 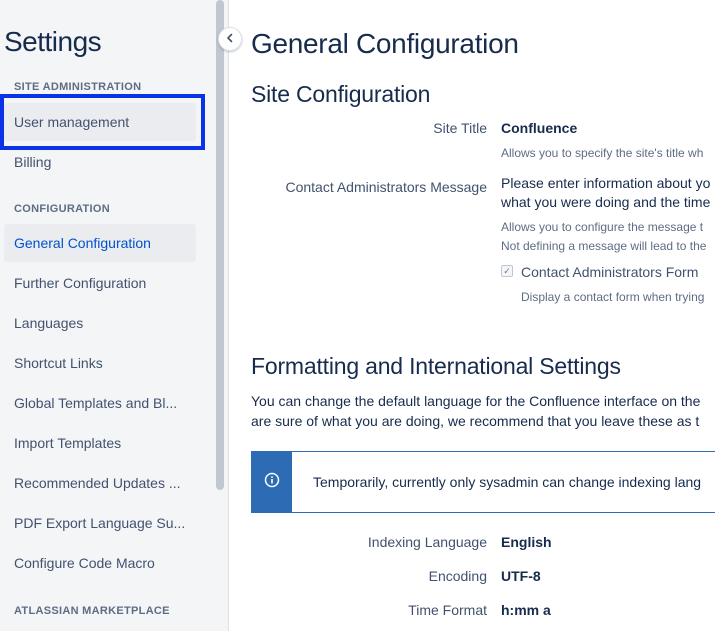 I want to click on collapse-sidebar-button, so click(x=230, y=39).